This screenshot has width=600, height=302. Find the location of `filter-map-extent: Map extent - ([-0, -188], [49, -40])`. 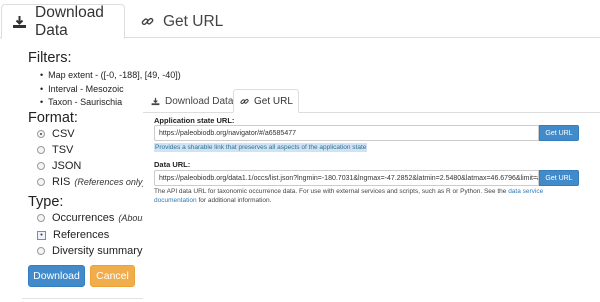

filter-map-extent: Map extent - ([-0, -188], [49, -40]) is located at coordinates (110, 76).